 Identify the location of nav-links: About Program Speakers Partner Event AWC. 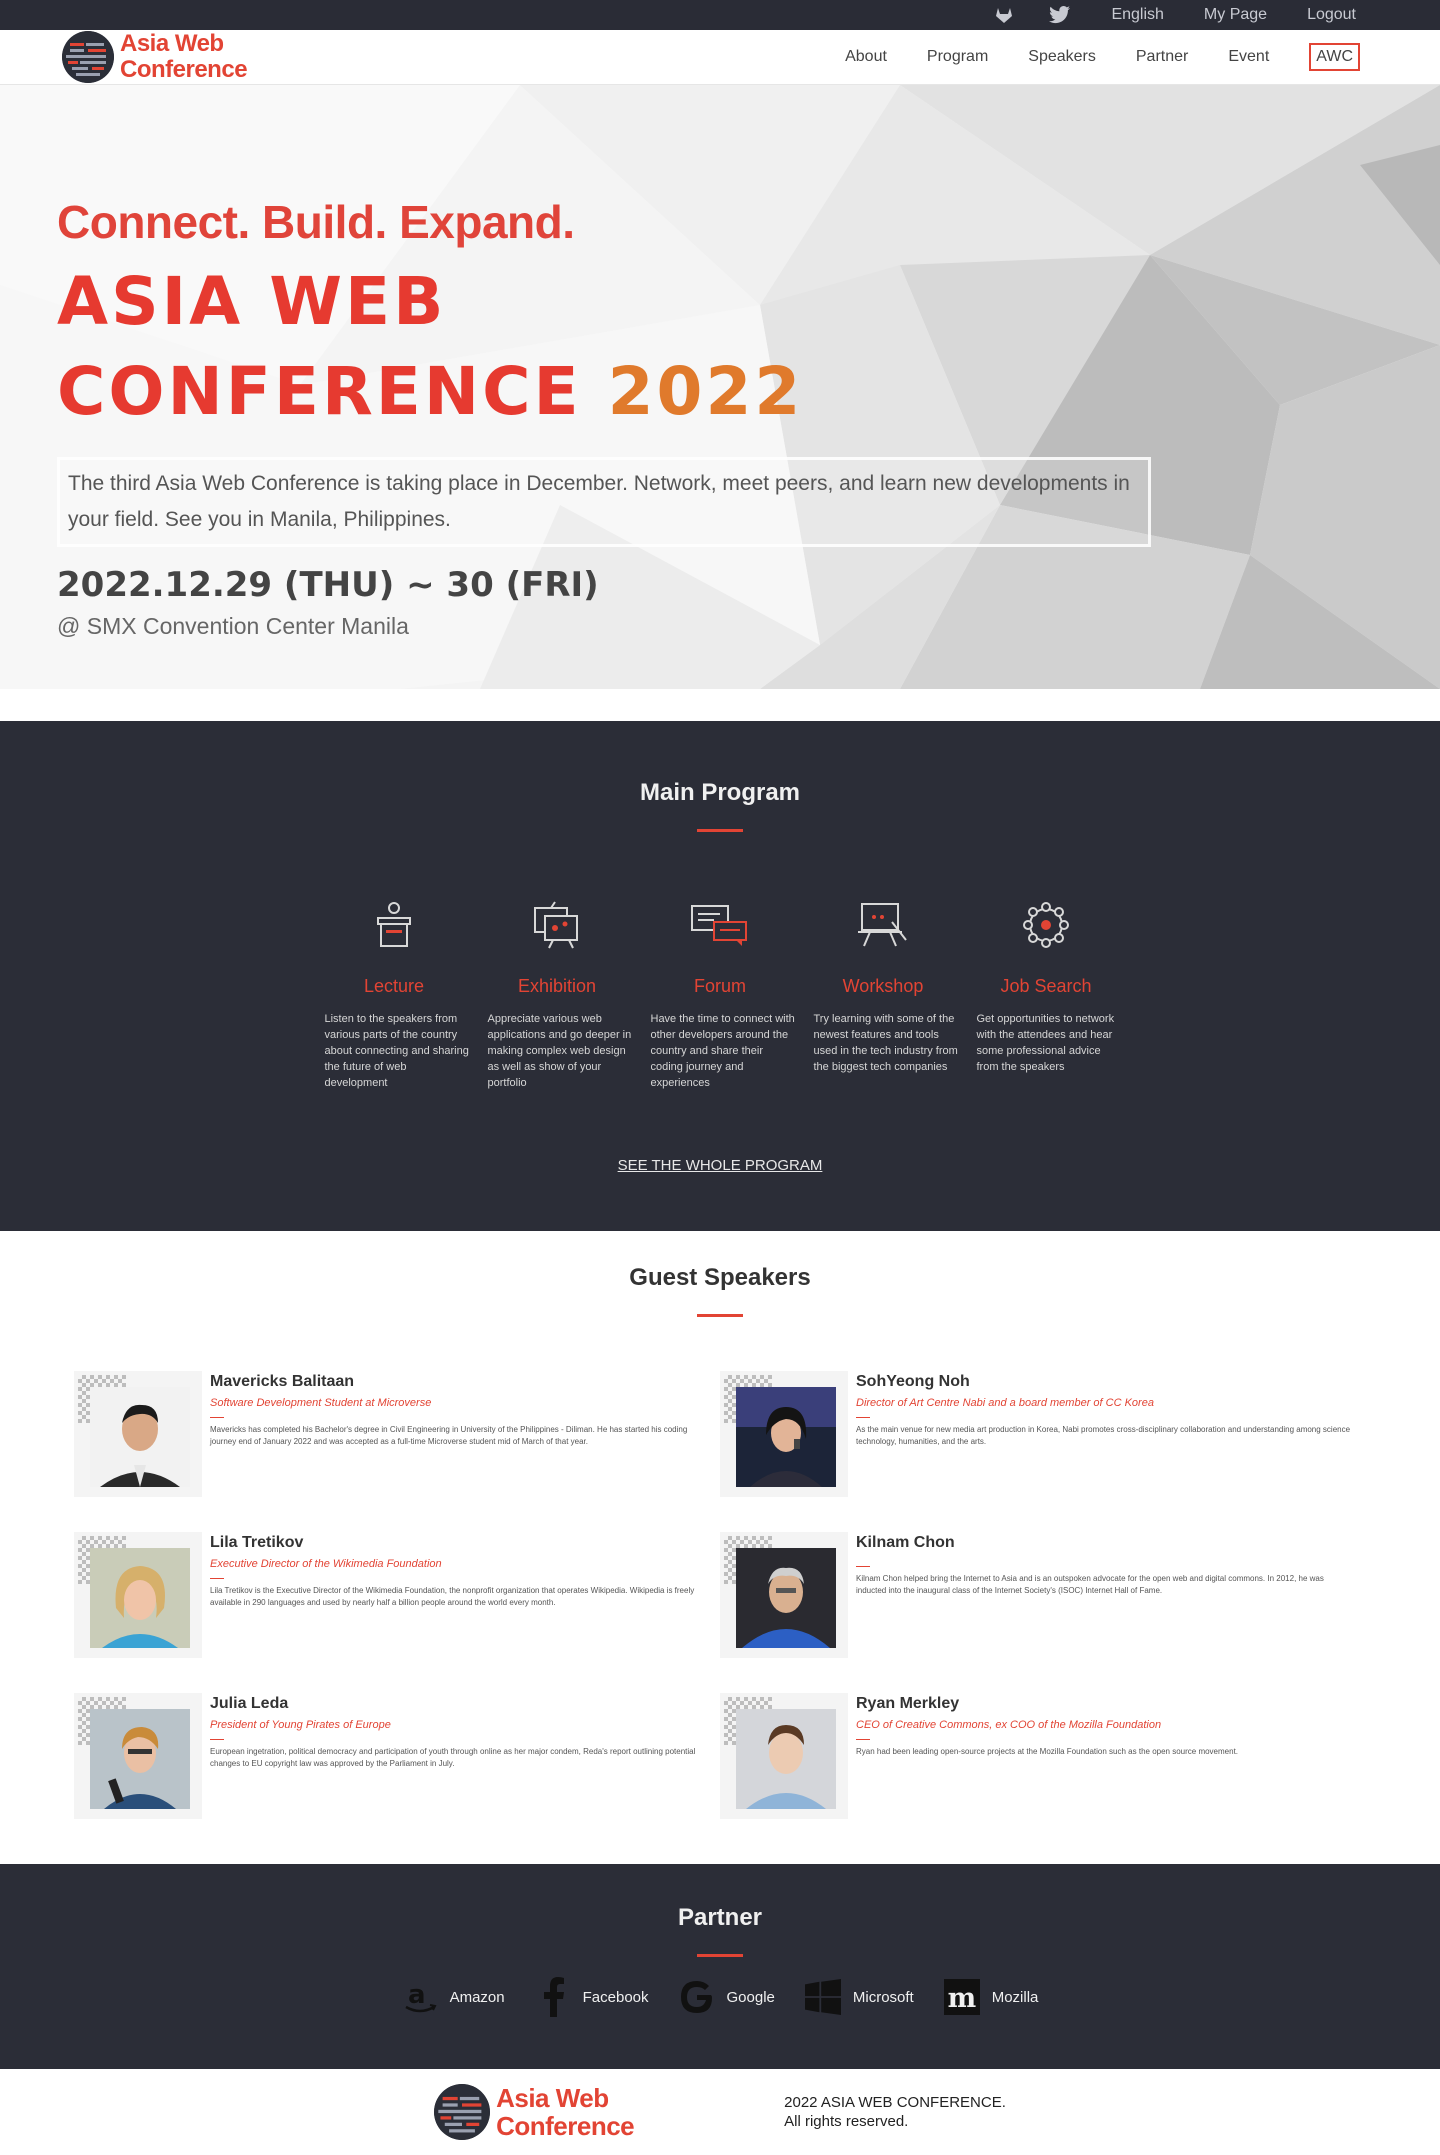
(1102, 57).